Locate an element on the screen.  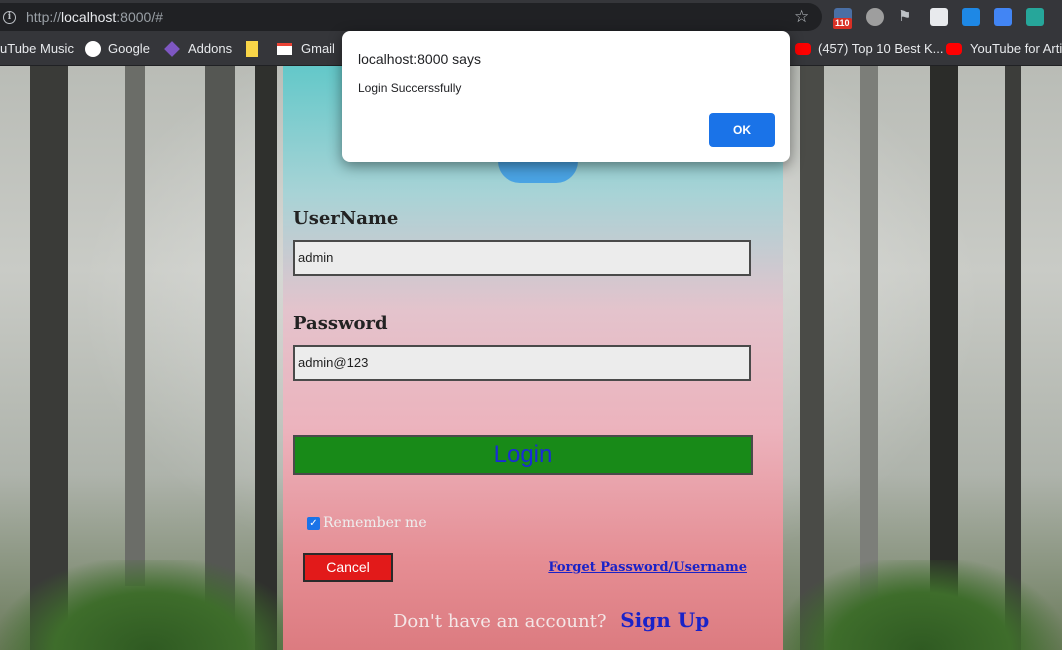
extension-book-icon is located at coordinates (971, 17).